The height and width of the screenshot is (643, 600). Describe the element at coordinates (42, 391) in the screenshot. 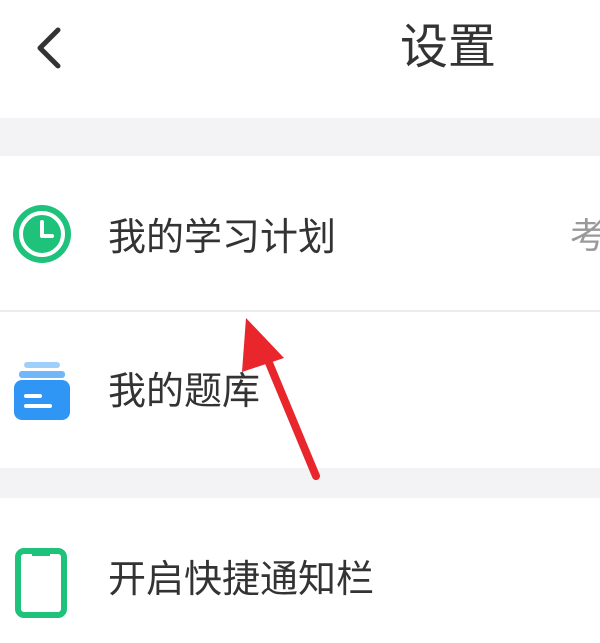

I see `question-bank-icon` at that location.